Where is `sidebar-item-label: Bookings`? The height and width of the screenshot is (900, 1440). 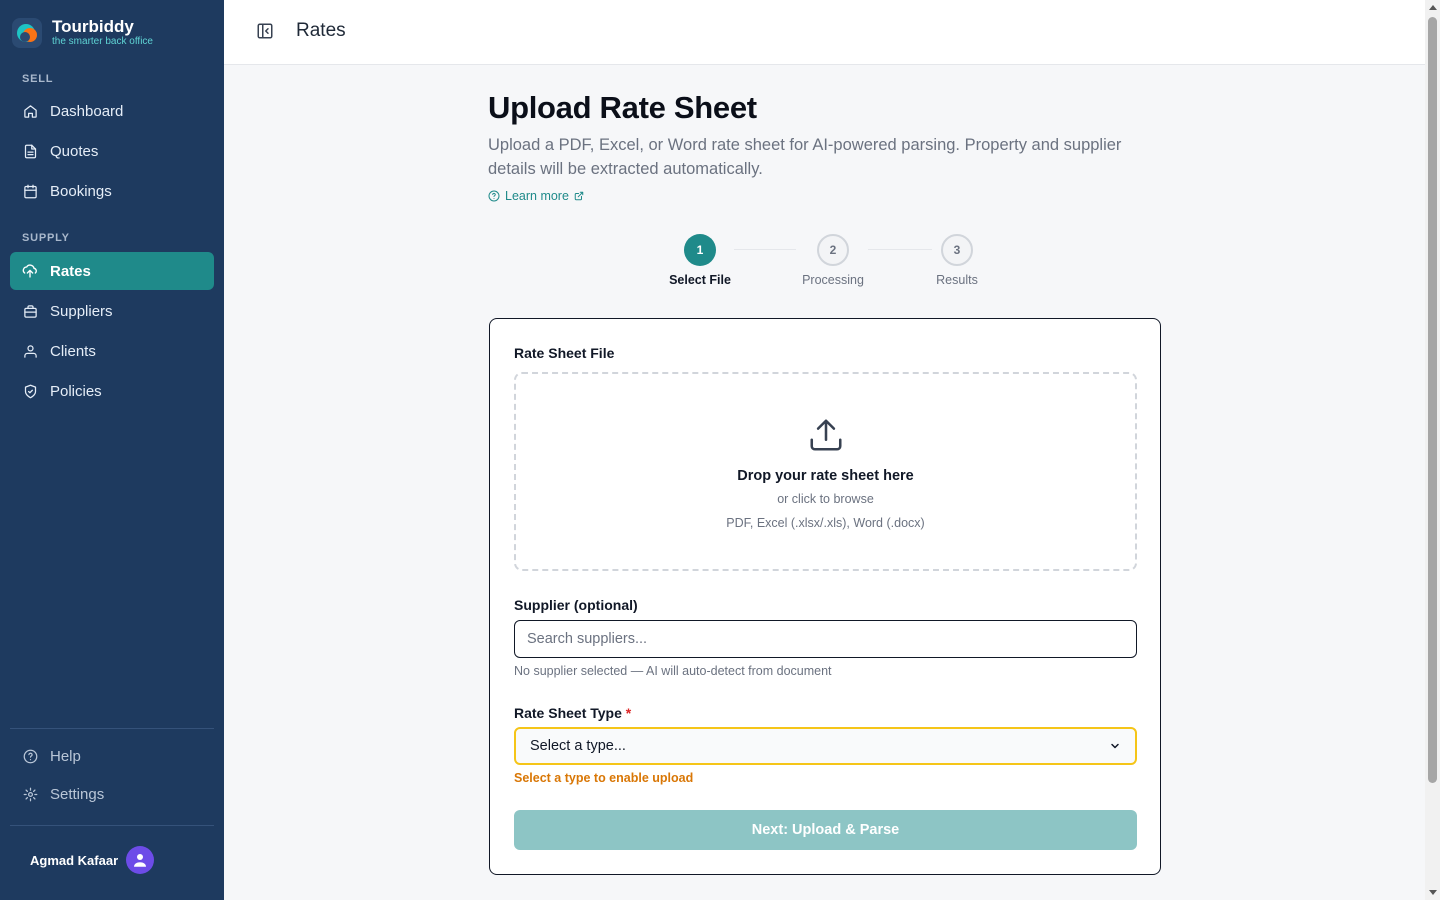 sidebar-item-label: Bookings is located at coordinates (81, 191).